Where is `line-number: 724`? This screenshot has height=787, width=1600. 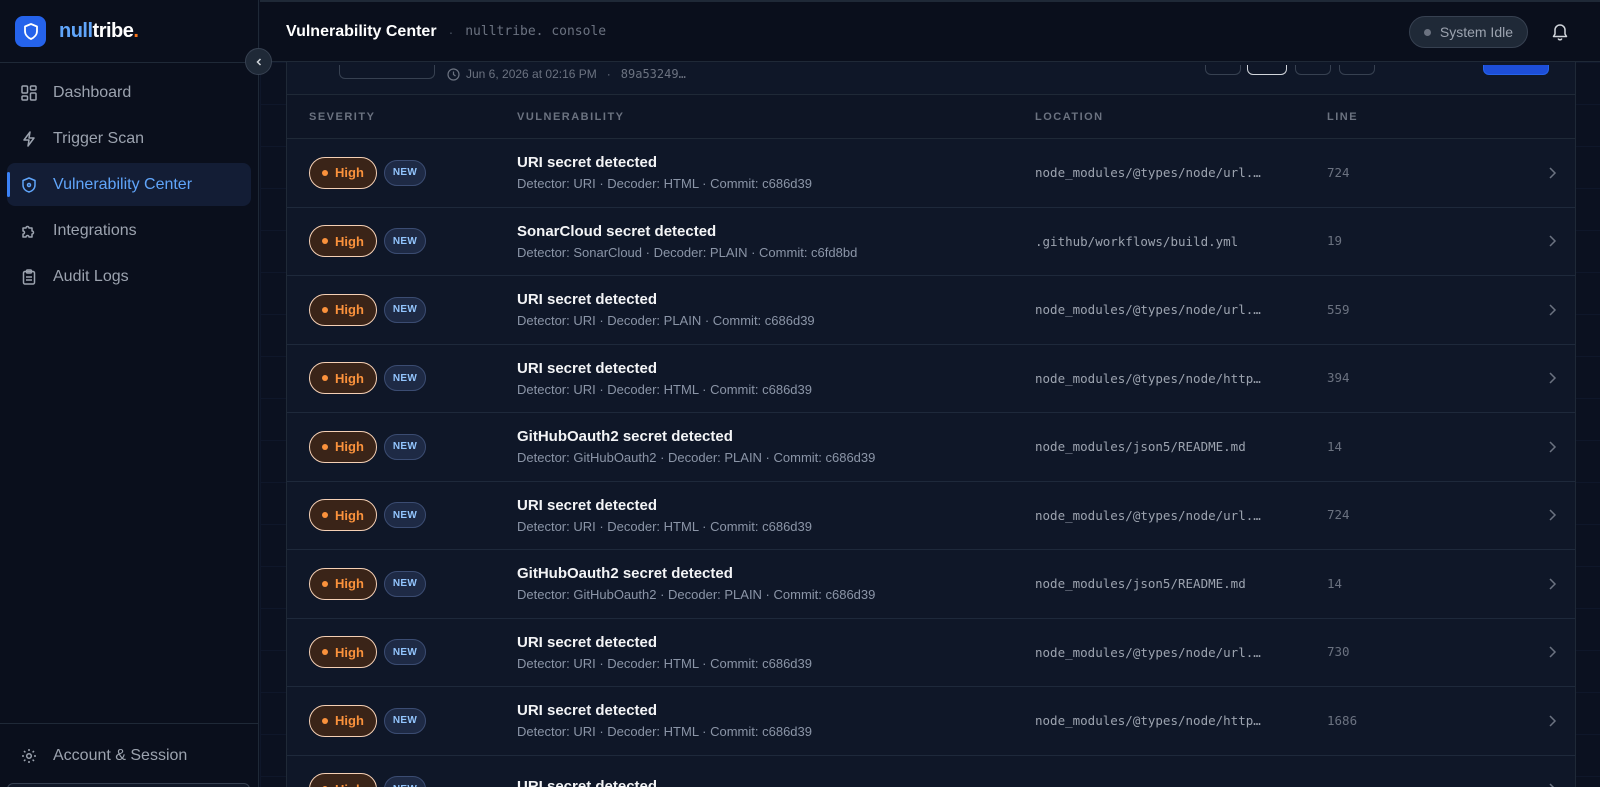 line-number: 724 is located at coordinates (1338, 515).